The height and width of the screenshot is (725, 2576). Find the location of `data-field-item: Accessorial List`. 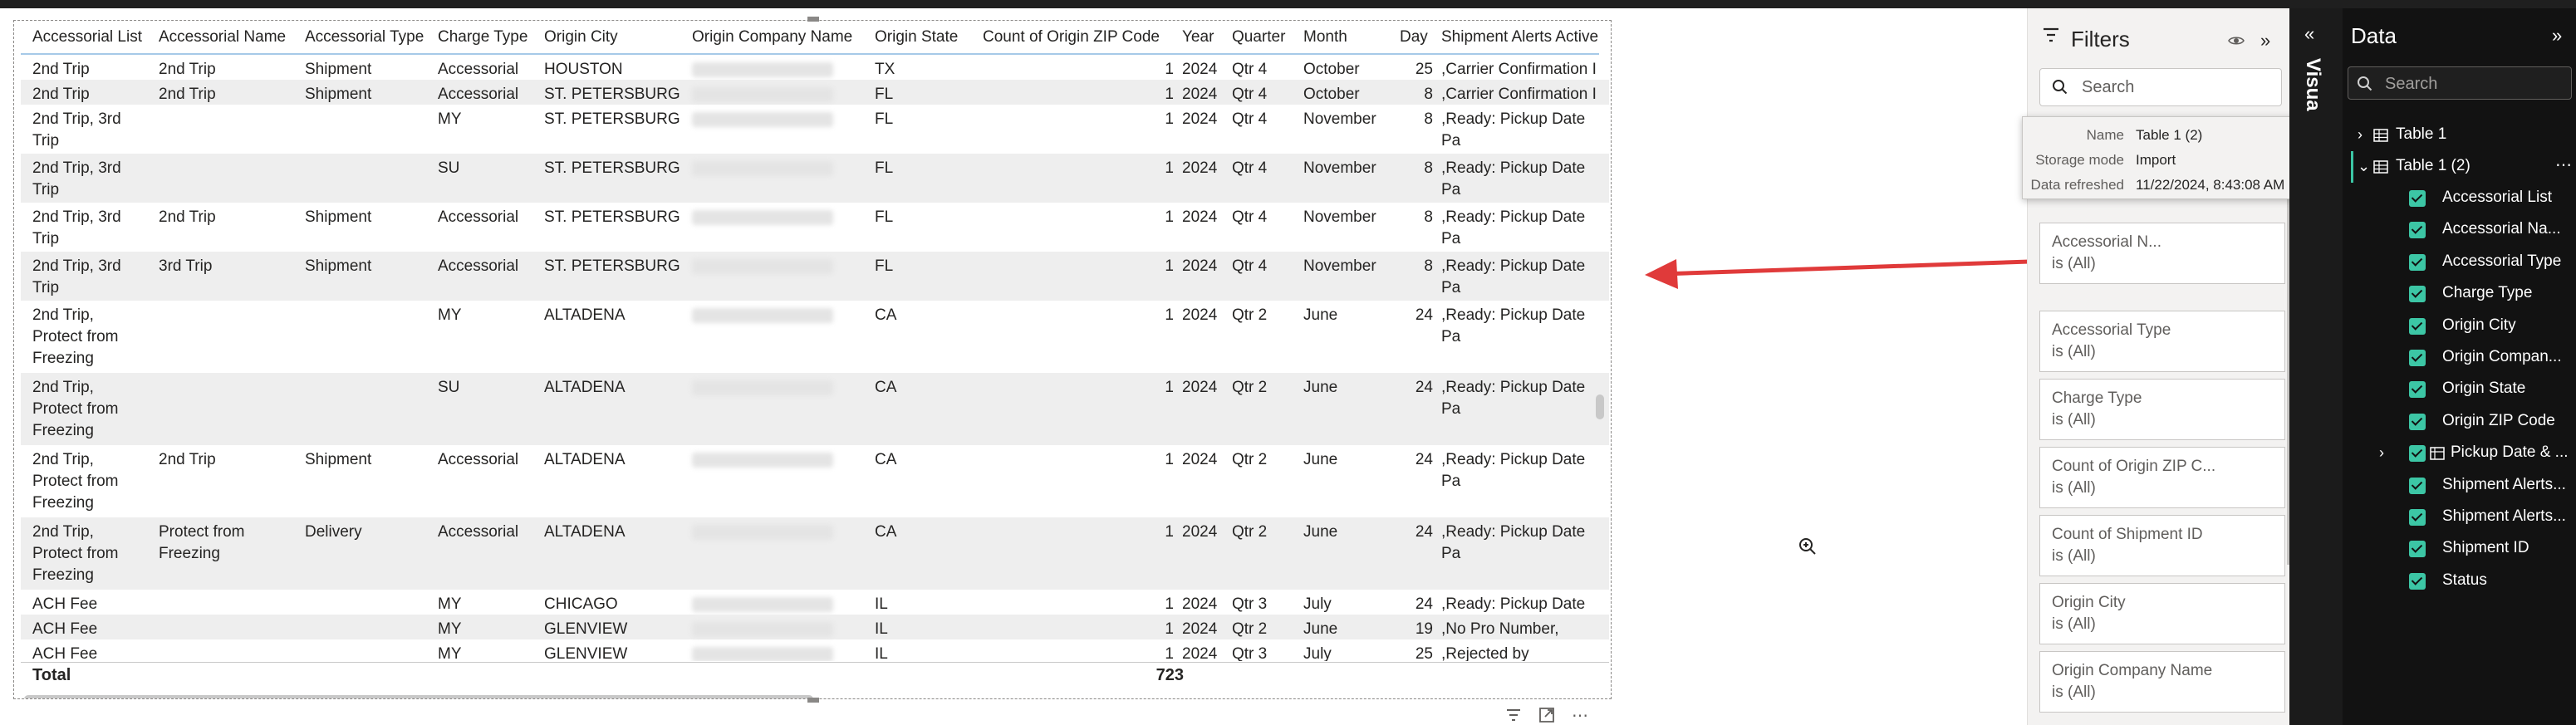

data-field-item: Accessorial List is located at coordinates (2459, 199).